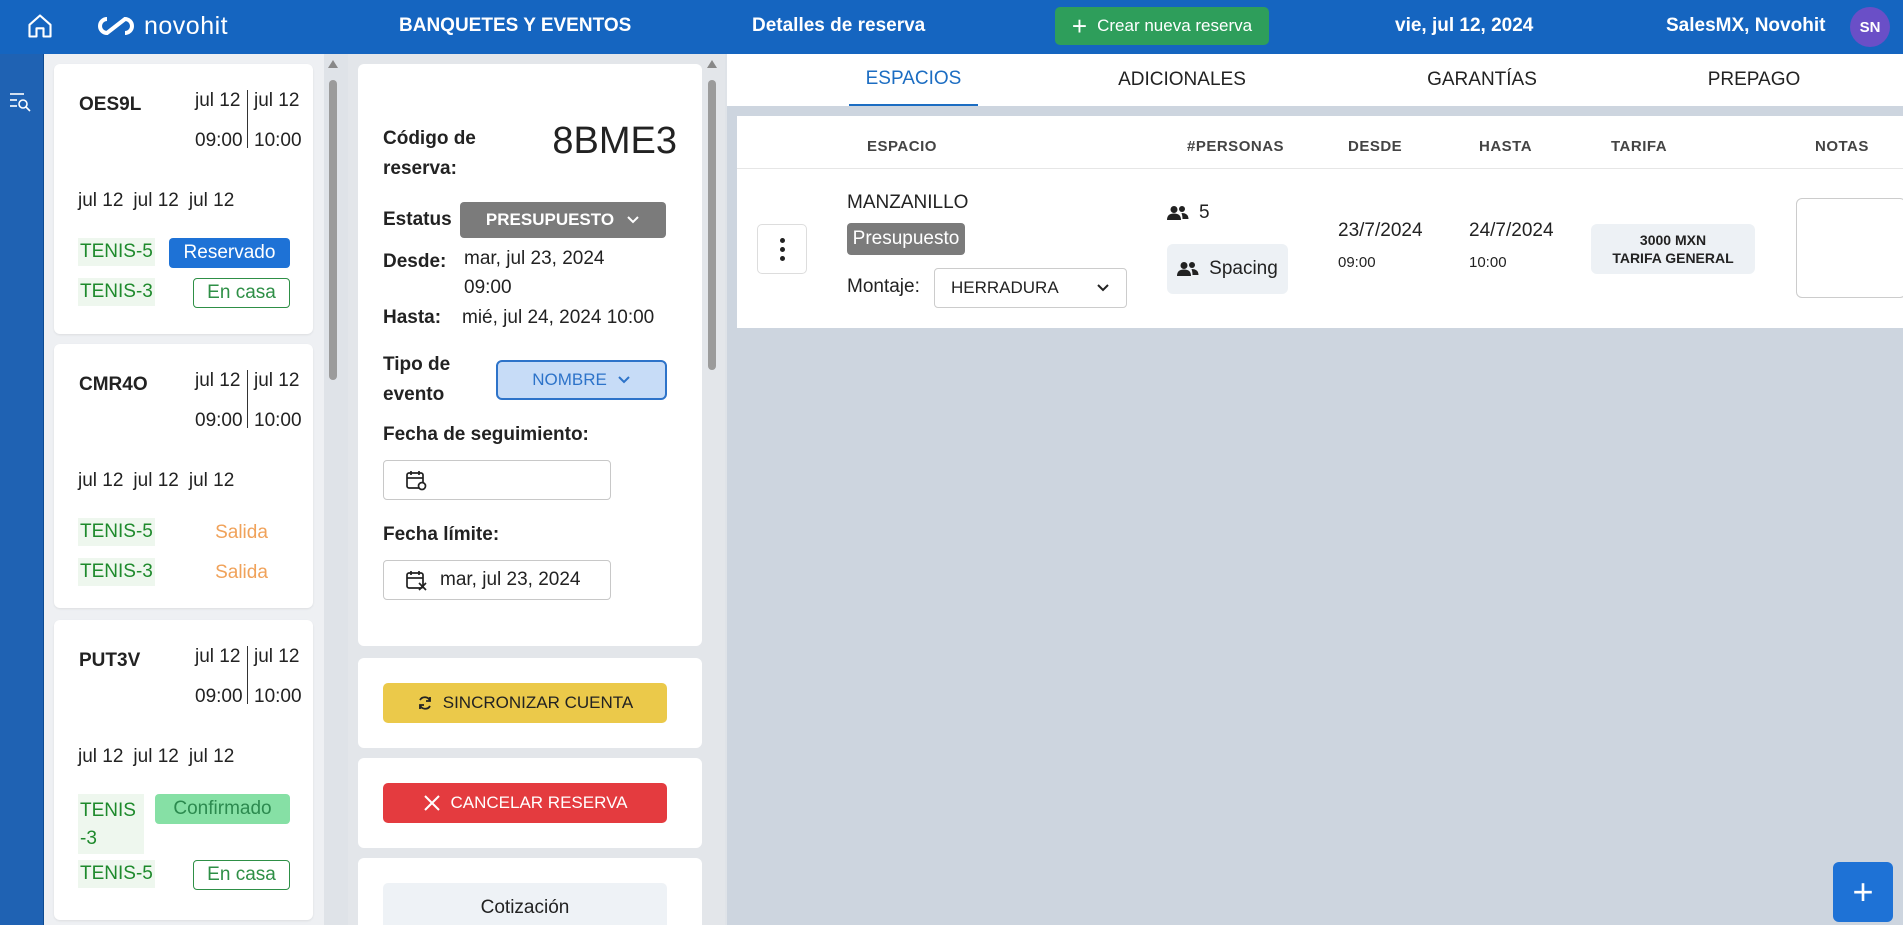 The image size is (1903, 925). I want to click on spacing-button: Spacing, so click(1227, 269).